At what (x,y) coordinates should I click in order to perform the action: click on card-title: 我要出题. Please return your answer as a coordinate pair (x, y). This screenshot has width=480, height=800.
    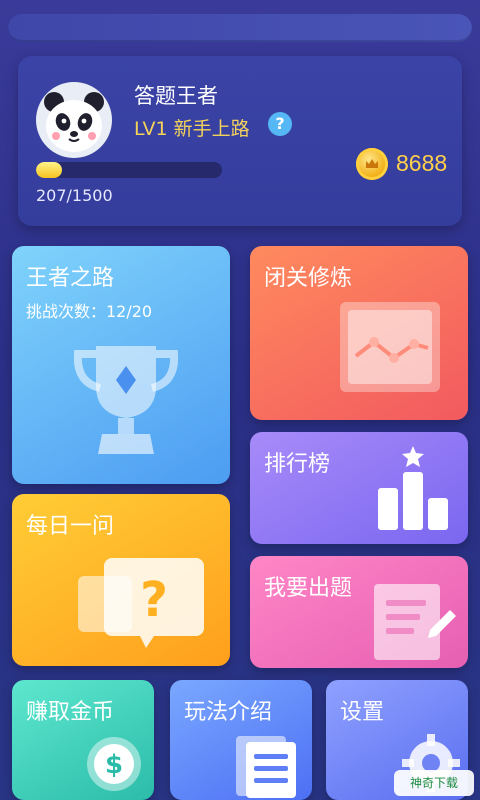
    Looking at the image, I should click on (308, 588).